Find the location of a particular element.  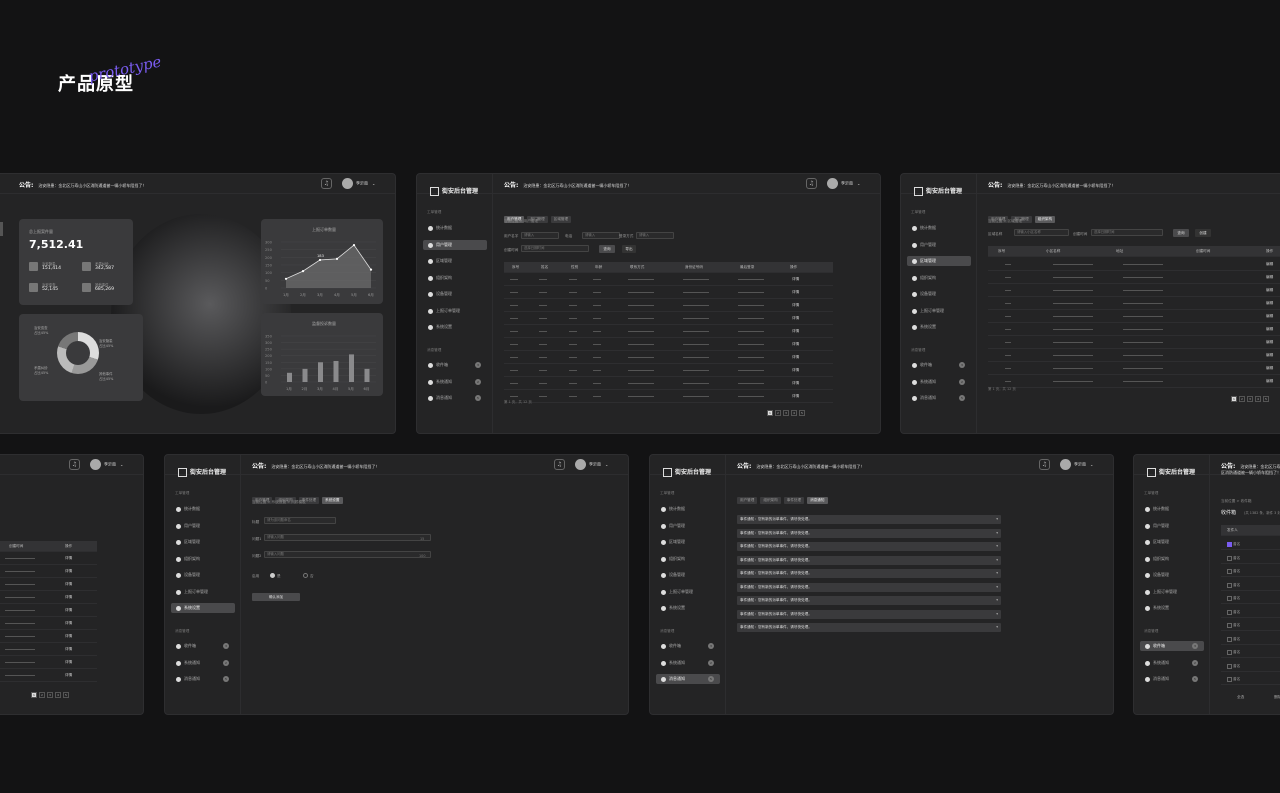

tab: 消息通知 is located at coordinates (817, 500).